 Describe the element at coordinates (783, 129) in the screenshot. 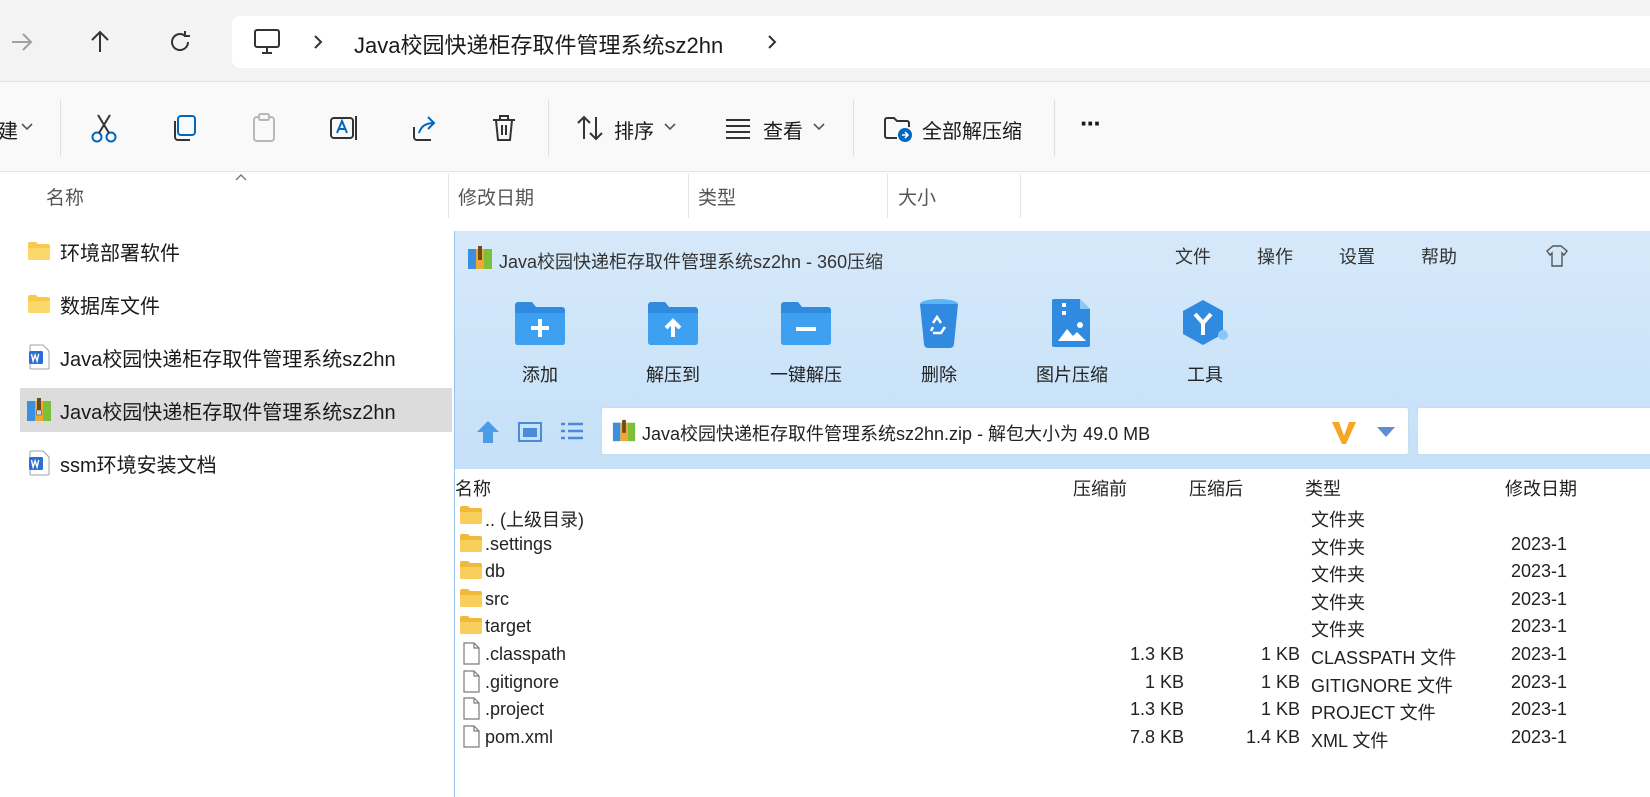

I see `view-button: 查看` at that location.